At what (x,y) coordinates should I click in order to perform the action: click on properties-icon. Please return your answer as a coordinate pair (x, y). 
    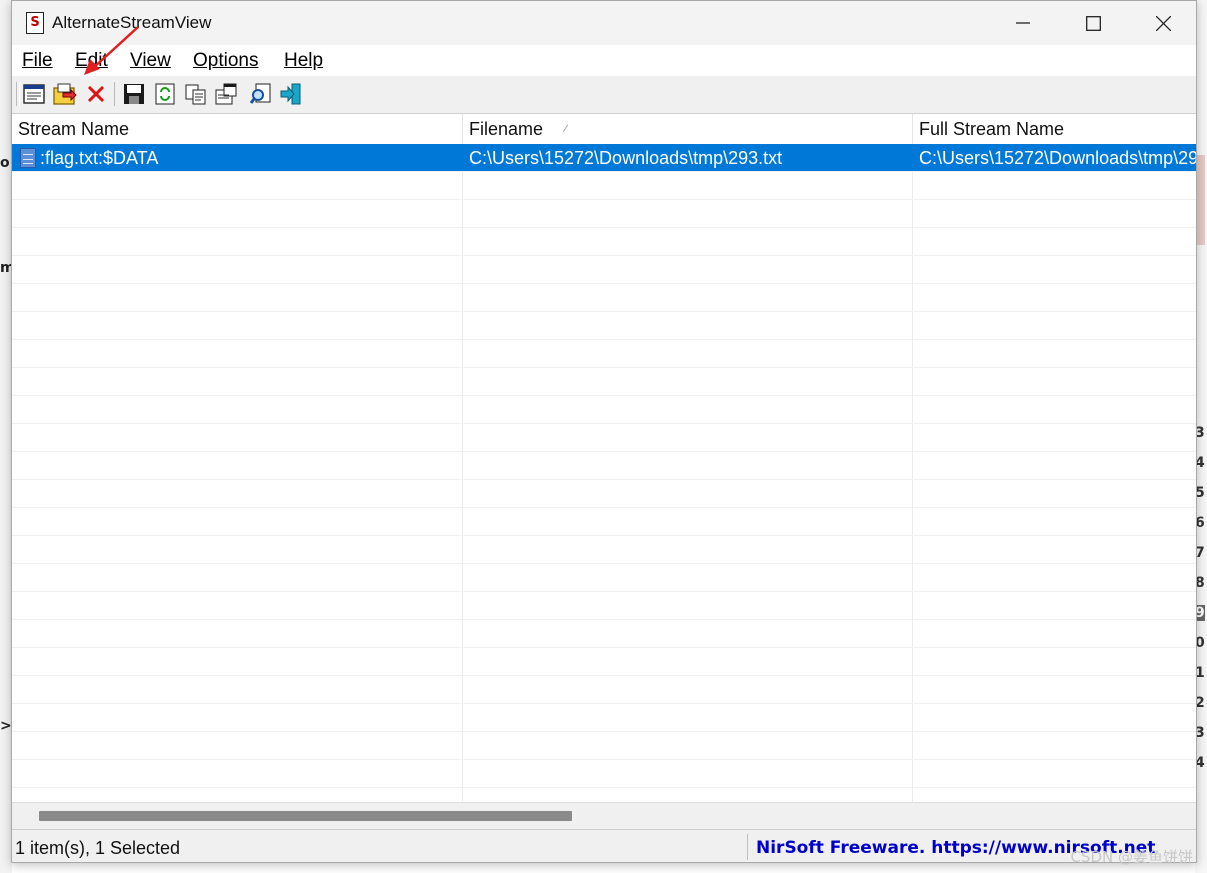
    Looking at the image, I should click on (34, 94).